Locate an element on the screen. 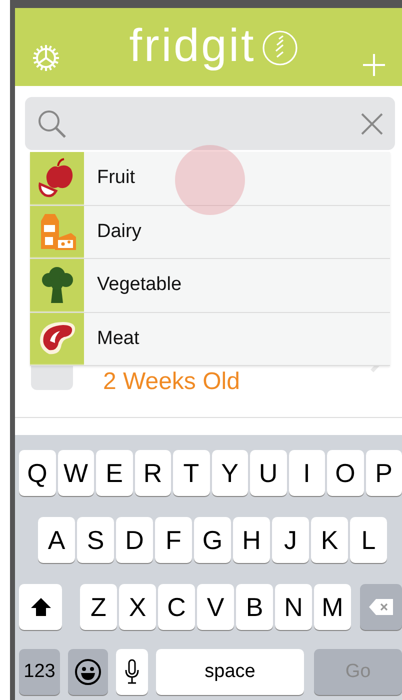 This screenshot has width=402, height=700. letter-key: B is located at coordinates (254, 607).